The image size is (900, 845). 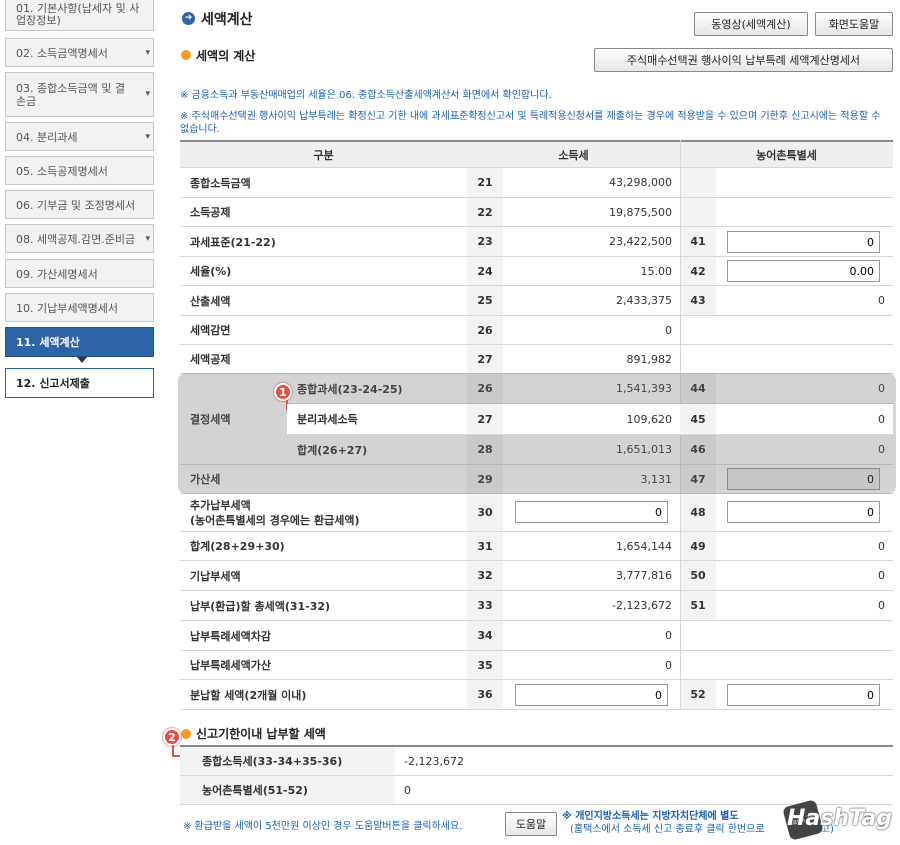 What do you see at coordinates (48, 342) in the screenshot?
I see `sidebar-item-label: 11. 세액계산` at bounding box center [48, 342].